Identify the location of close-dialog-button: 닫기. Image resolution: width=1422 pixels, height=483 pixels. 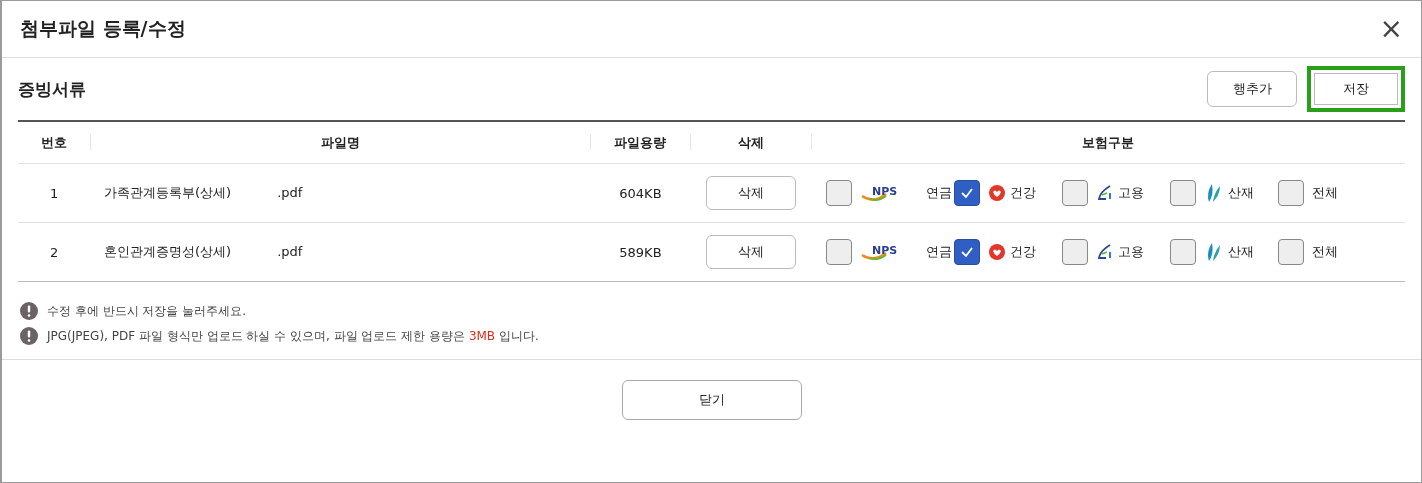
(711, 400).